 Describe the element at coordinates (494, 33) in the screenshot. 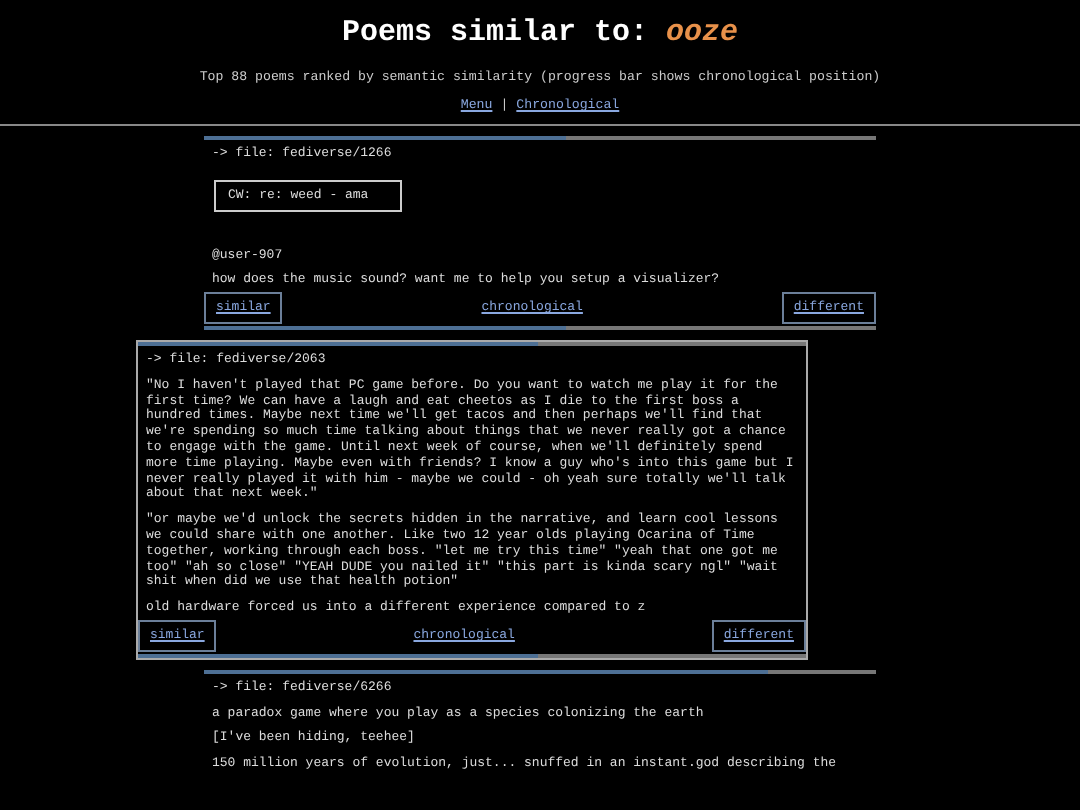

I see `page-title: Poems similar to:` at that location.